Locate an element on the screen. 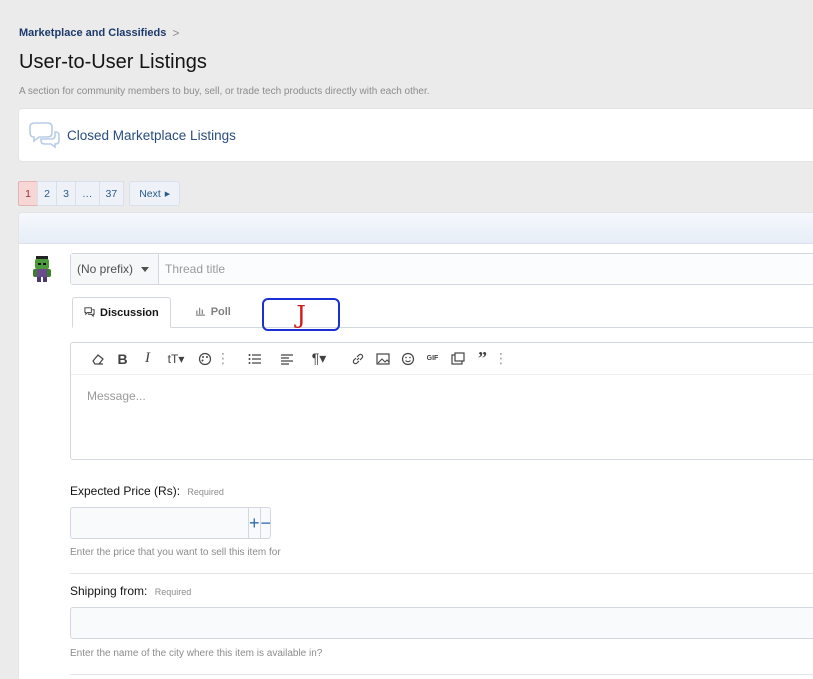 The height and width of the screenshot is (679, 813). list-icon is located at coordinates (255, 359).